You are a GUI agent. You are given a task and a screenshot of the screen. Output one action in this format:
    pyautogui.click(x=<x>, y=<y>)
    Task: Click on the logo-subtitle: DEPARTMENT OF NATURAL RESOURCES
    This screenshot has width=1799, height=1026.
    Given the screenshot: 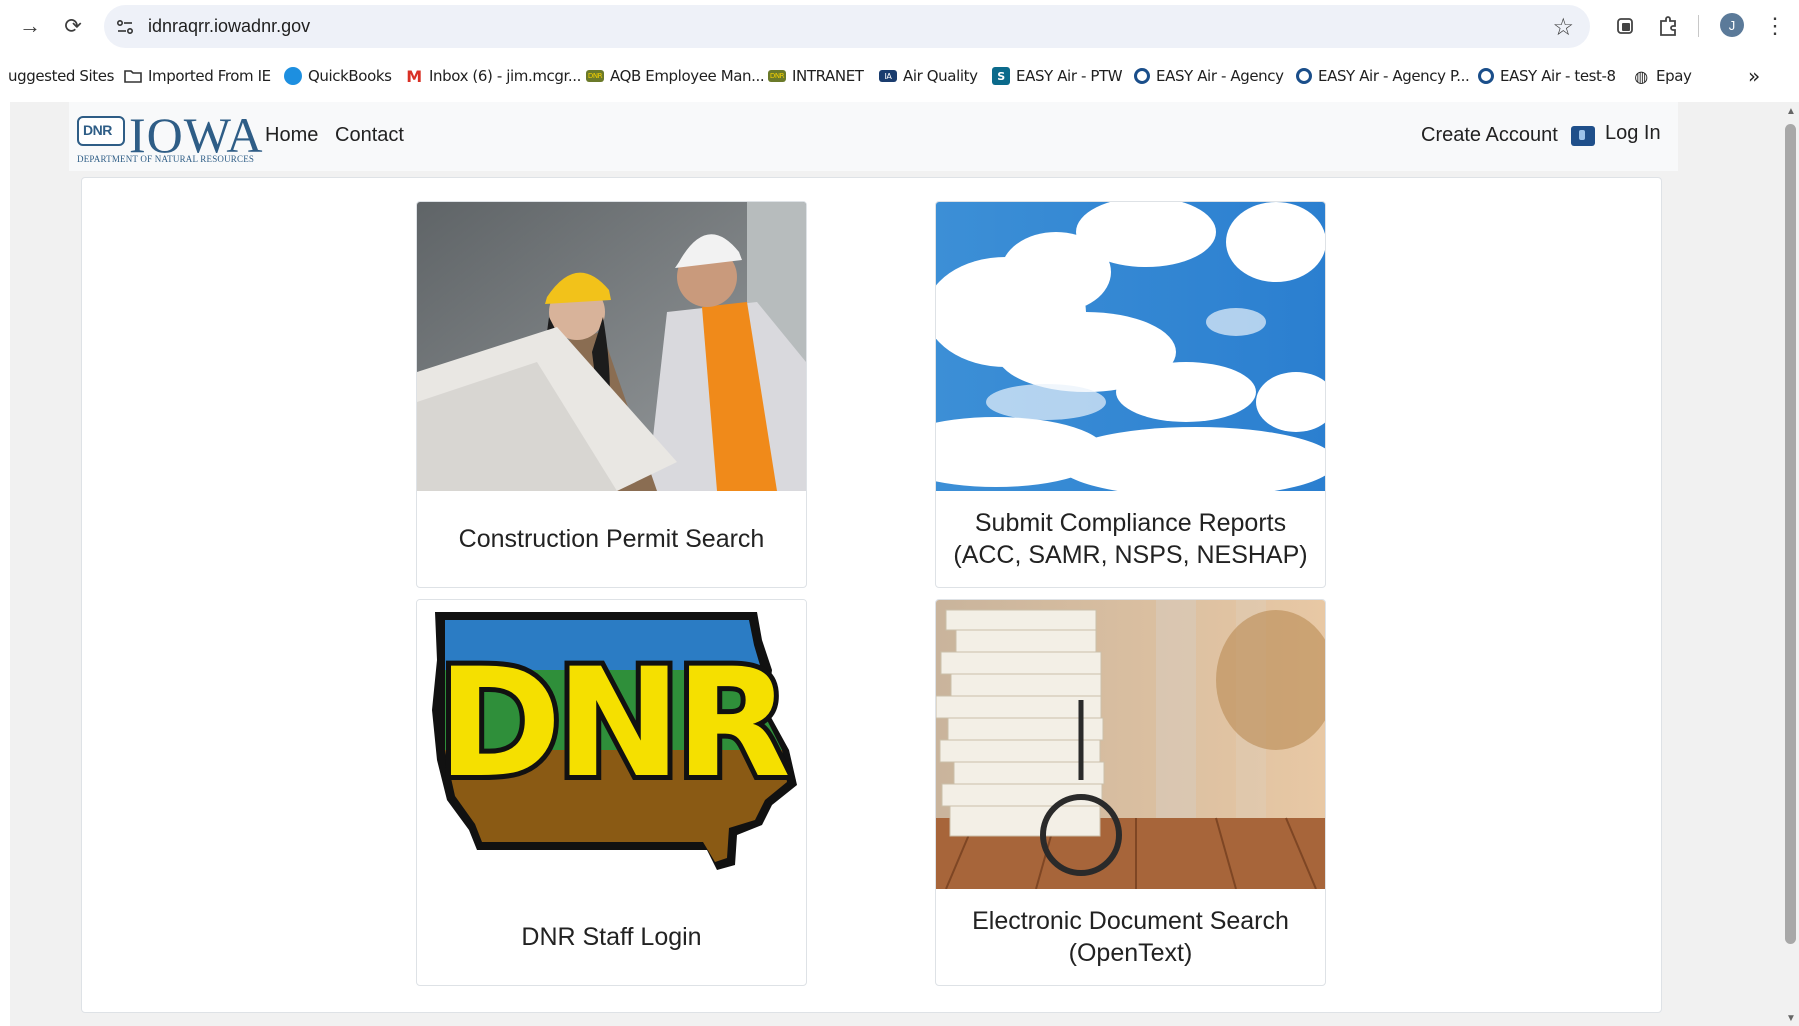 What is the action you would take?
    pyautogui.click(x=166, y=159)
    